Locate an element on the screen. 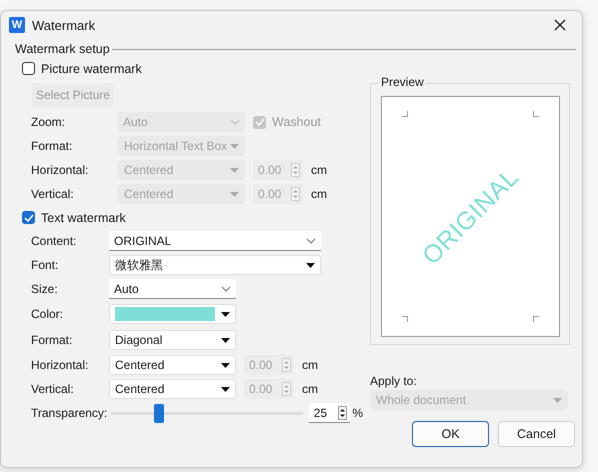 This screenshot has height=472, width=598. dialog-button: Cancel is located at coordinates (536, 434).